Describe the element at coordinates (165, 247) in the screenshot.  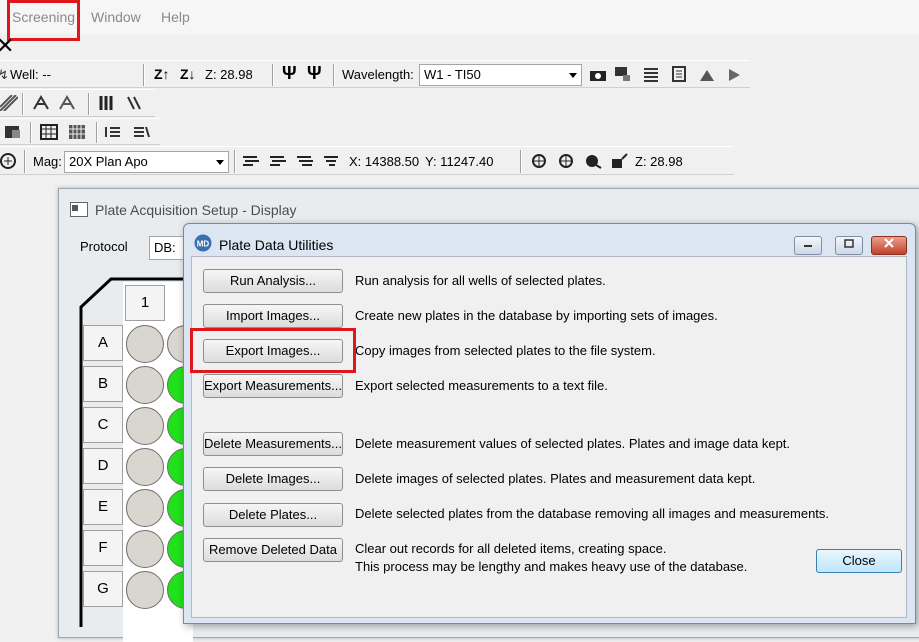
I see `db-label: DB:` at that location.